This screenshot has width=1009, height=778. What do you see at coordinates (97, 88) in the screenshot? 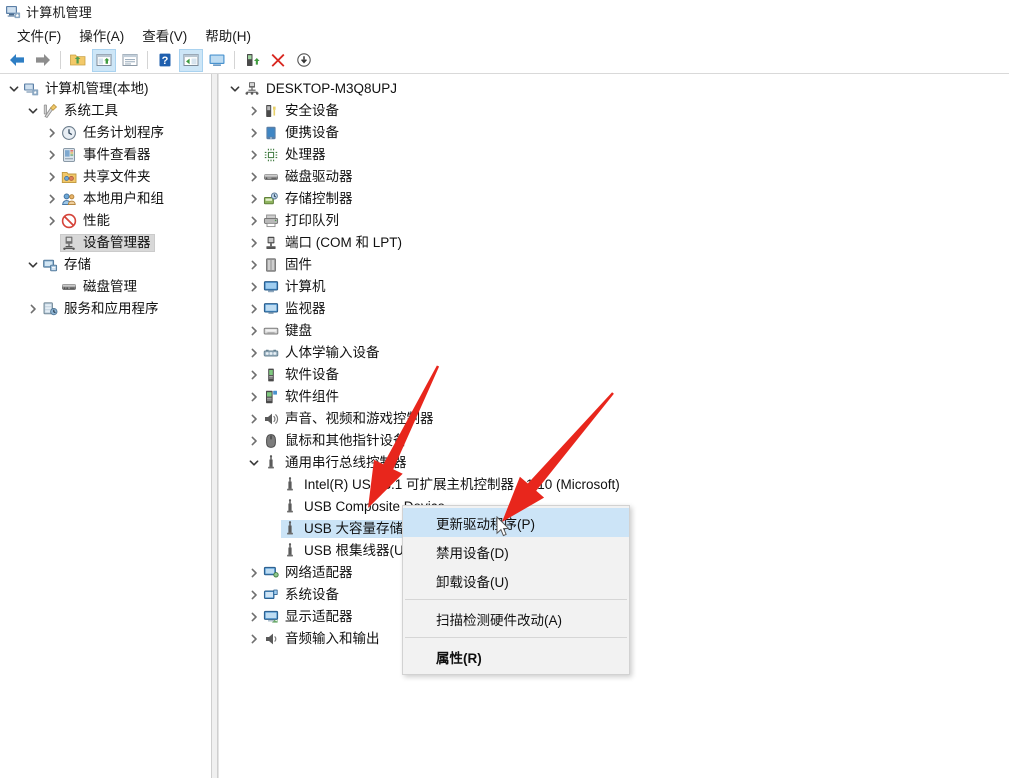
I see `sidebar-item-label: 计算机管理(本地)` at bounding box center [97, 88].